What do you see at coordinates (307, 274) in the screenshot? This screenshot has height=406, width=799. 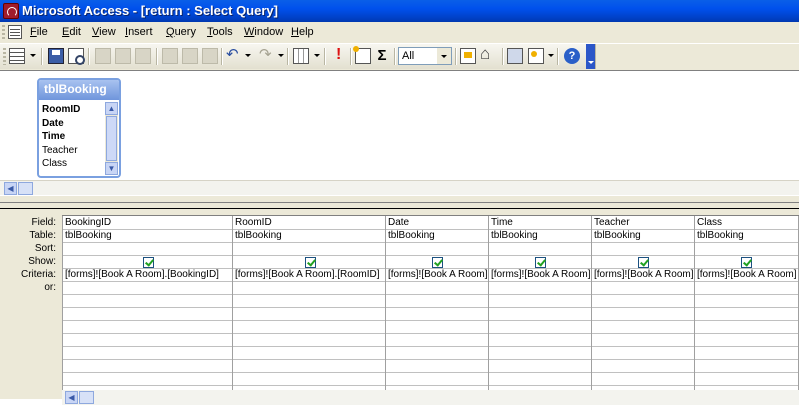 I see `criteria-cell: [forms]![Book A Room].[RoomID]` at bounding box center [307, 274].